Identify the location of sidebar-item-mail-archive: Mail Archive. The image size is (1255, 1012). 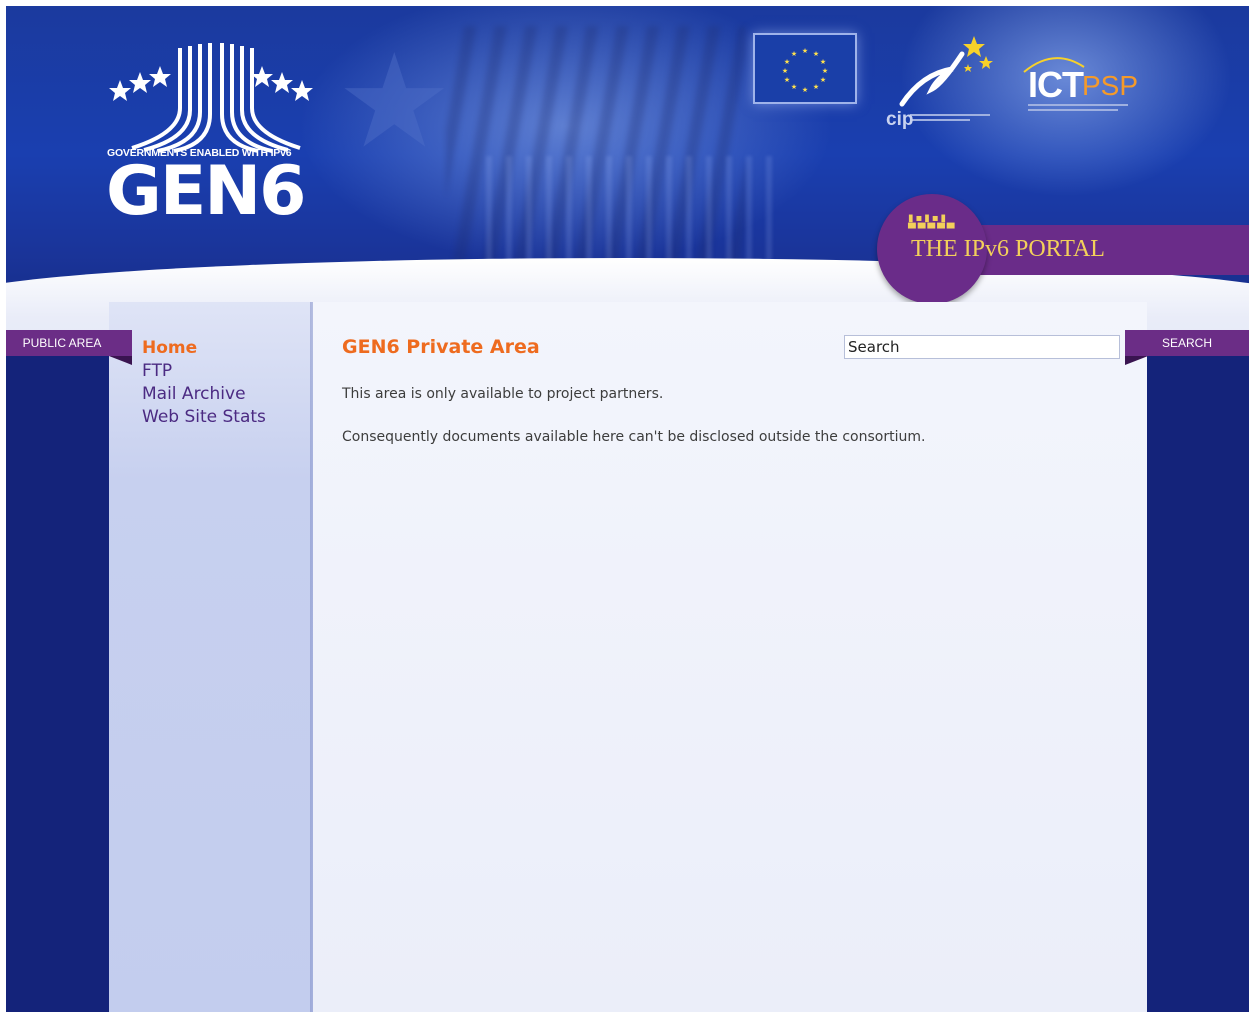
(204, 394).